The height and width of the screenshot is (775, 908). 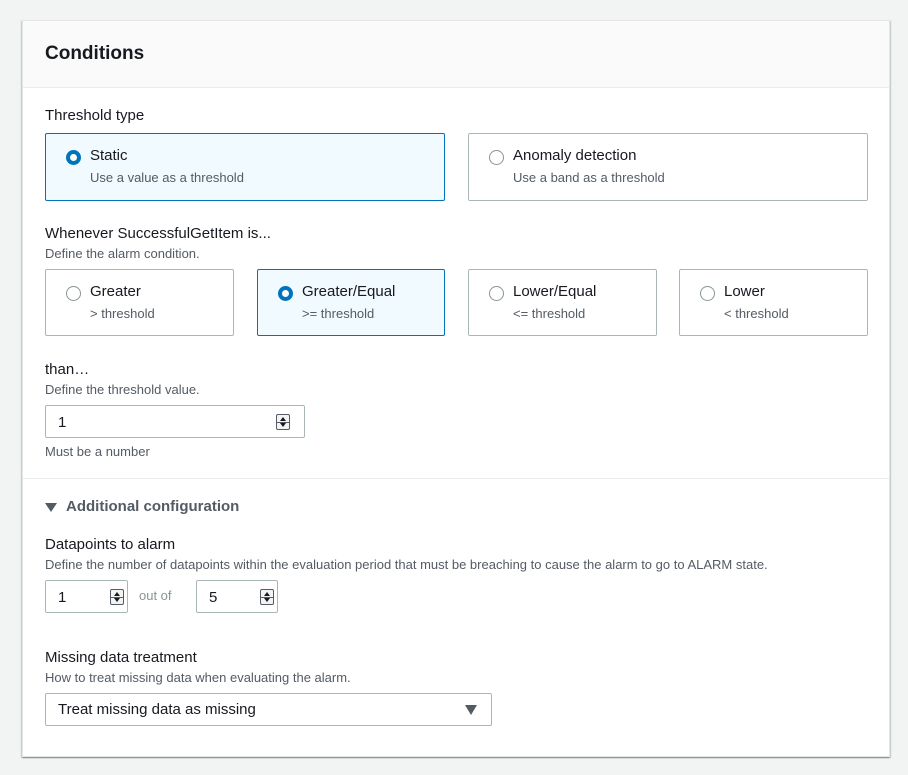 What do you see at coordinates (338, 313) in the screenshot?
I see `tile-desc: >= threshold` at bounding box center [338, 313].